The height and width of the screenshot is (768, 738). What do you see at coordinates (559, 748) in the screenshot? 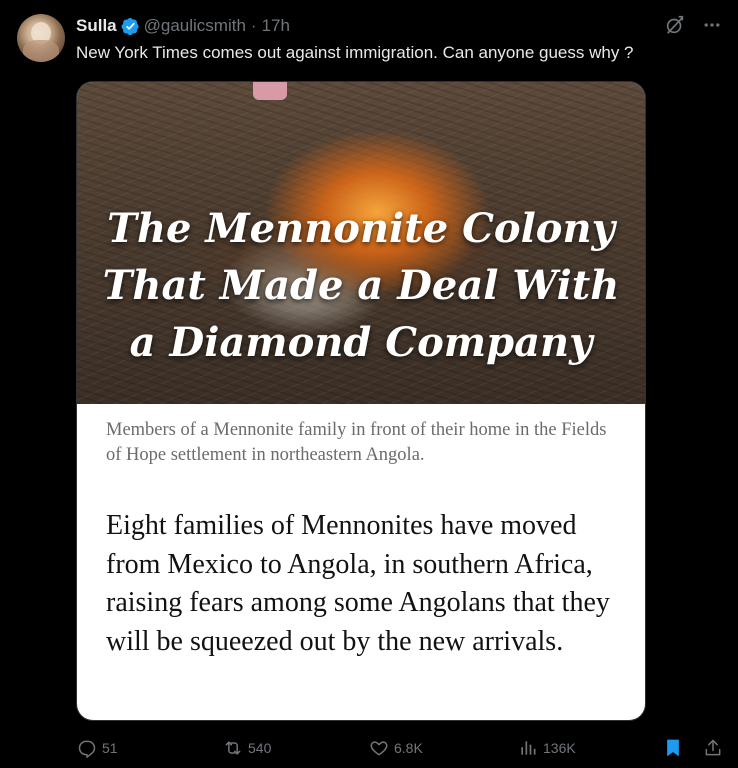
I see `views-count: 136K` at bounding box center [559, 748].